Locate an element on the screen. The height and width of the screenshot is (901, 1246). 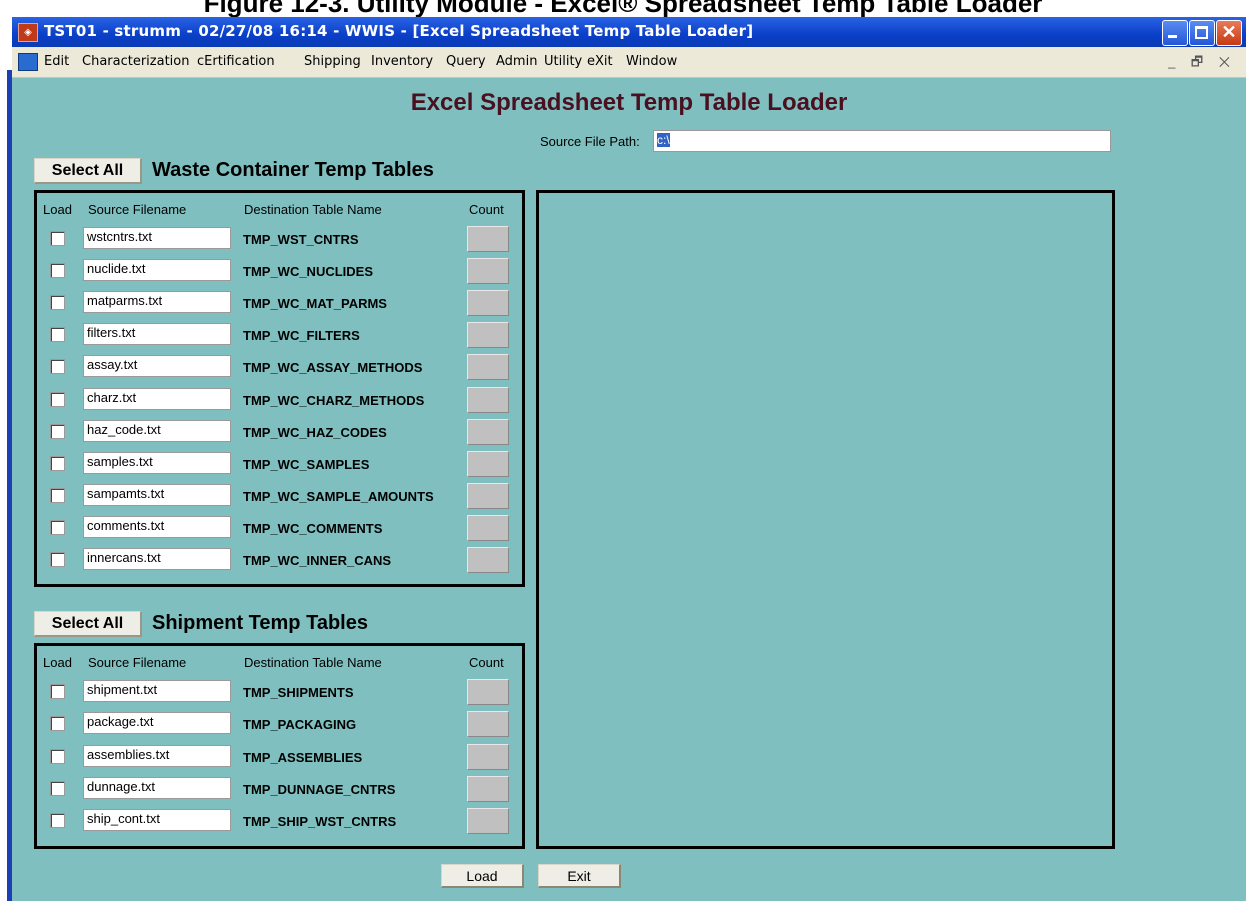
source-filename-input: wstcntrs.txt is located at coordinates (157, 238).